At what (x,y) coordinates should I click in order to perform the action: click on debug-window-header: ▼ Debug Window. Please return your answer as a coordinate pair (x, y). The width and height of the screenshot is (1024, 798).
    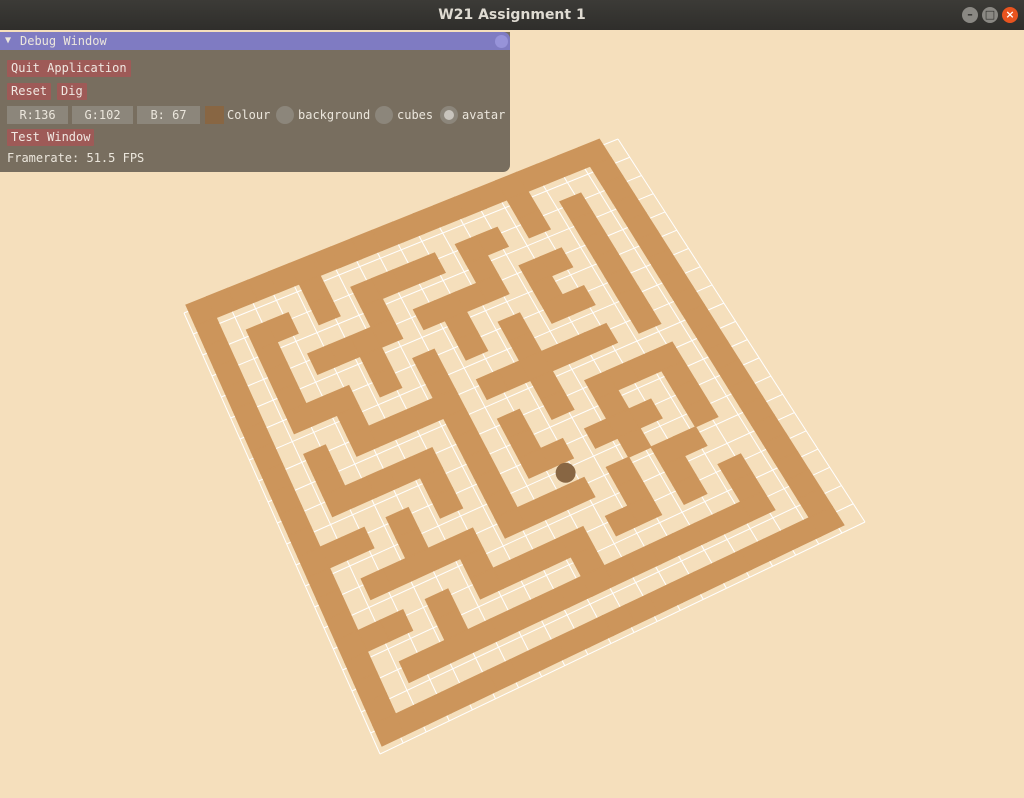
    Looking at the image, I should click on (255, 41).